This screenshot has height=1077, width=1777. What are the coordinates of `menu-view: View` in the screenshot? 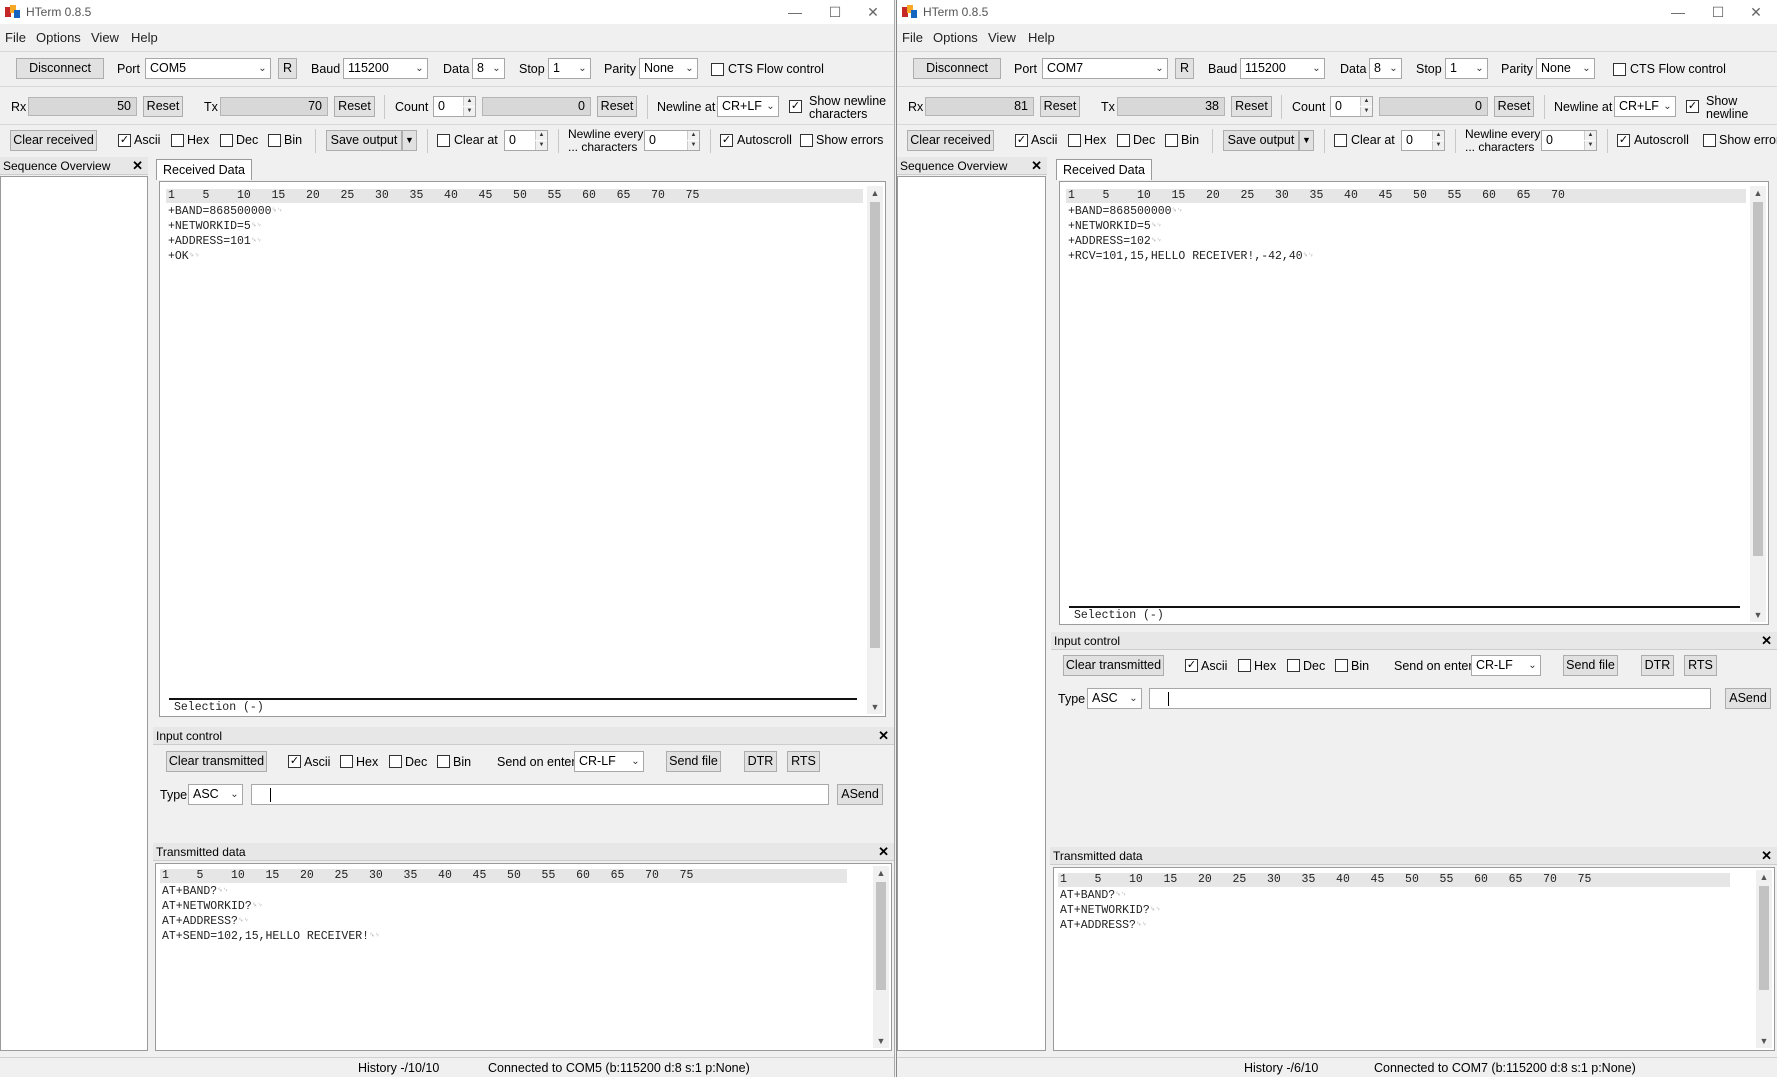 It's located at (1002, 37).